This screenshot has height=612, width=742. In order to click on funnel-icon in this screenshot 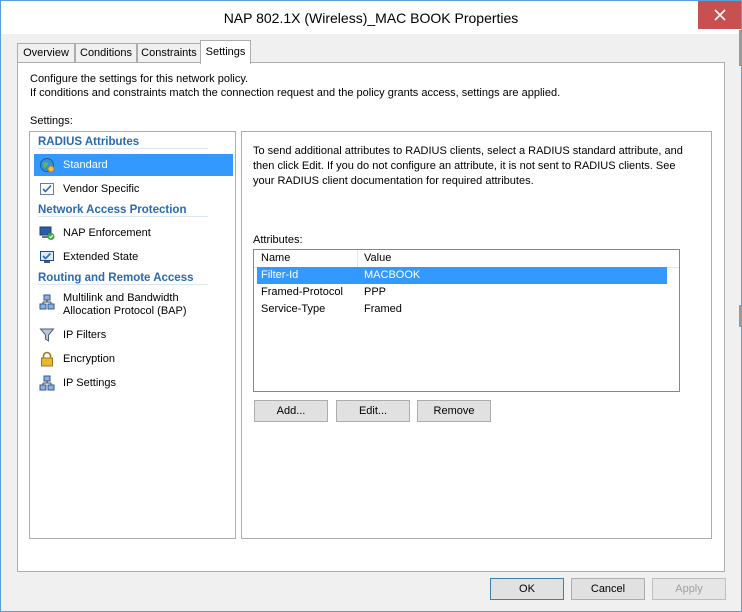, I will do `click(47, 335)`.